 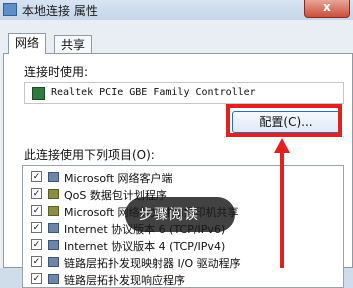 I want to click on client-icon, so click(x=53, y=177).